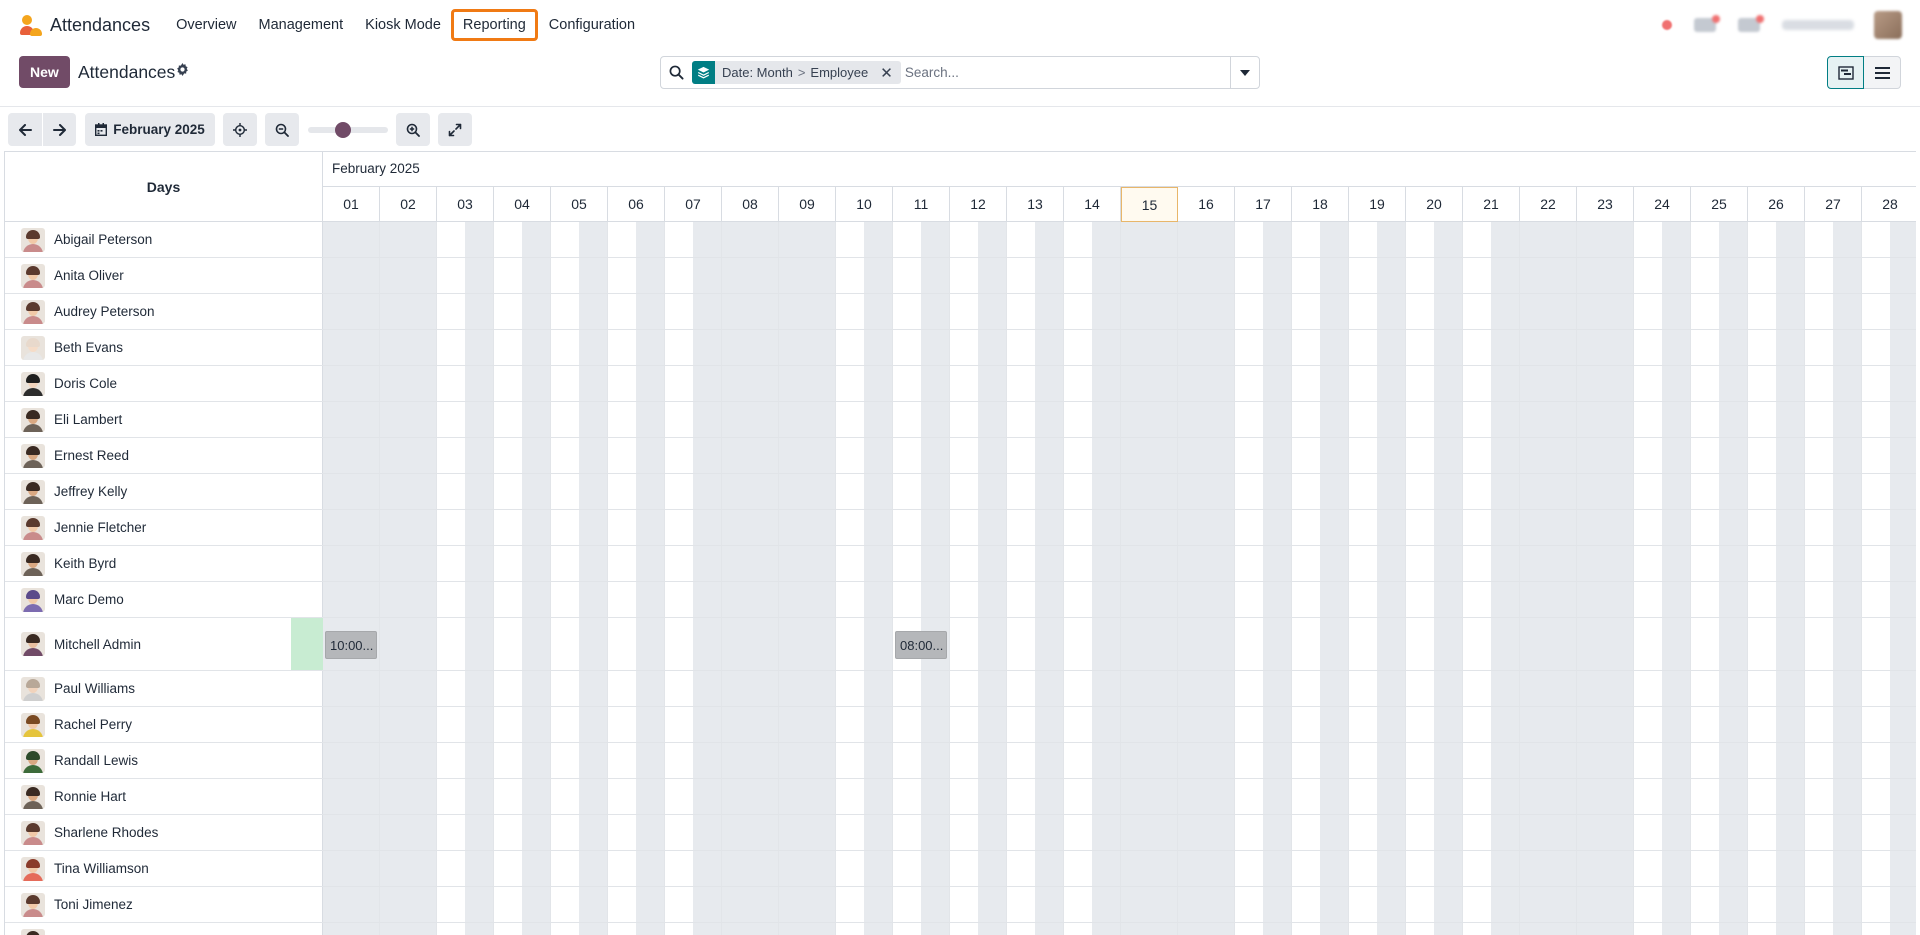 The image size is (1920, 935). I want to click on day-header-13: 13, so click(1035, 204).